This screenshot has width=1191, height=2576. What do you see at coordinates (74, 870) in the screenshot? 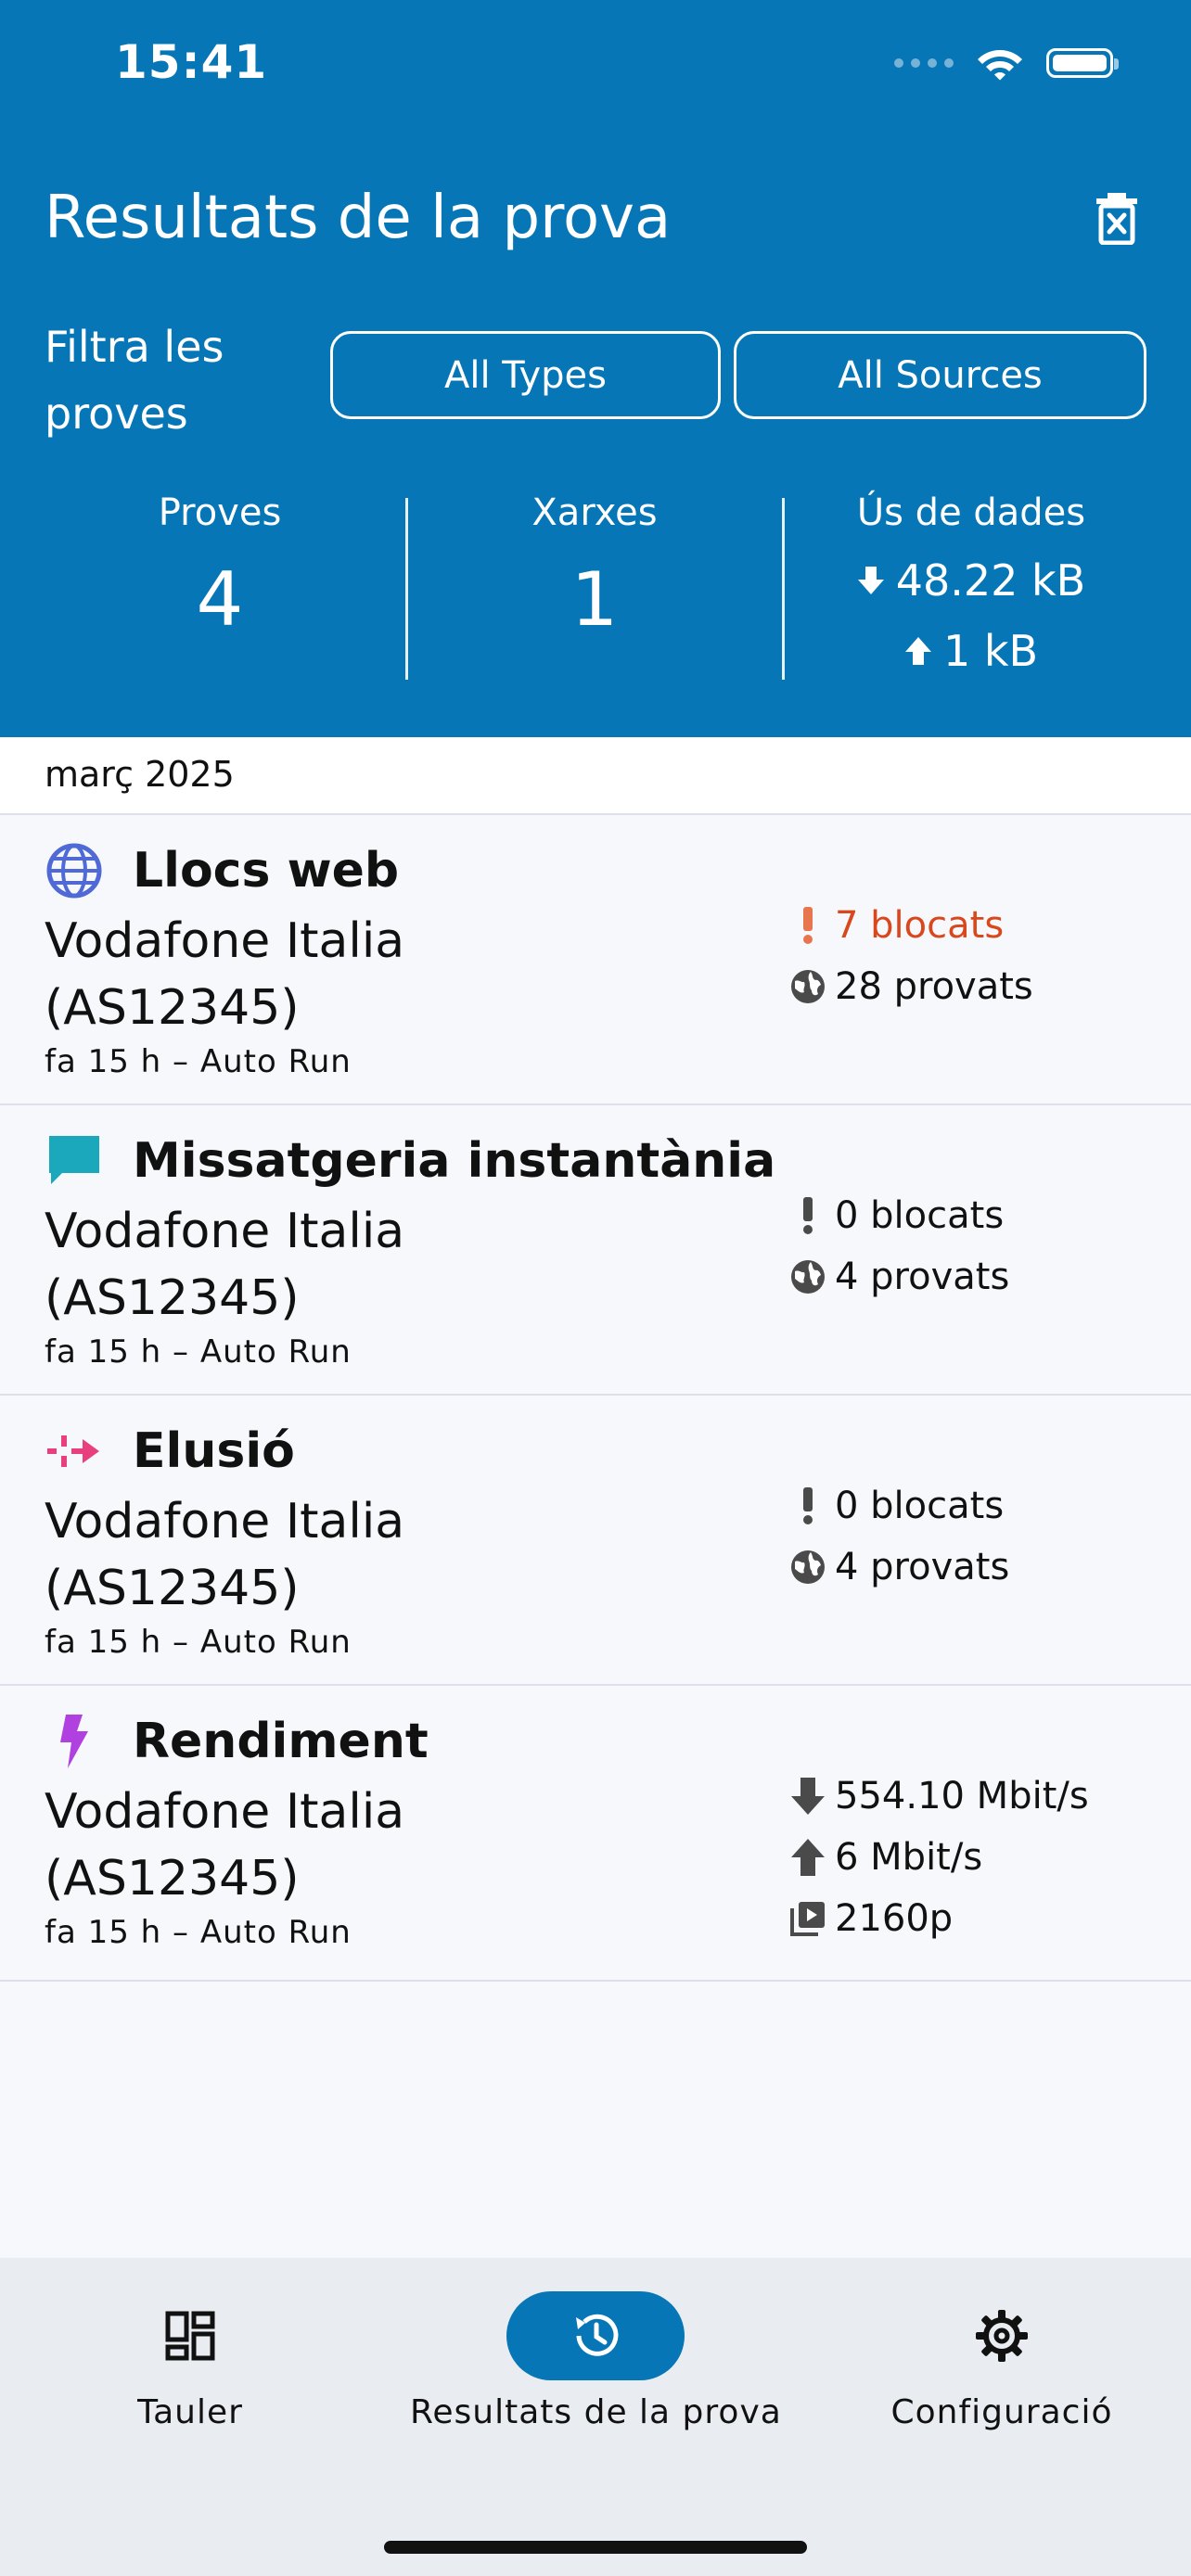
I see `globe-icon` at bounding box center [74, 870].